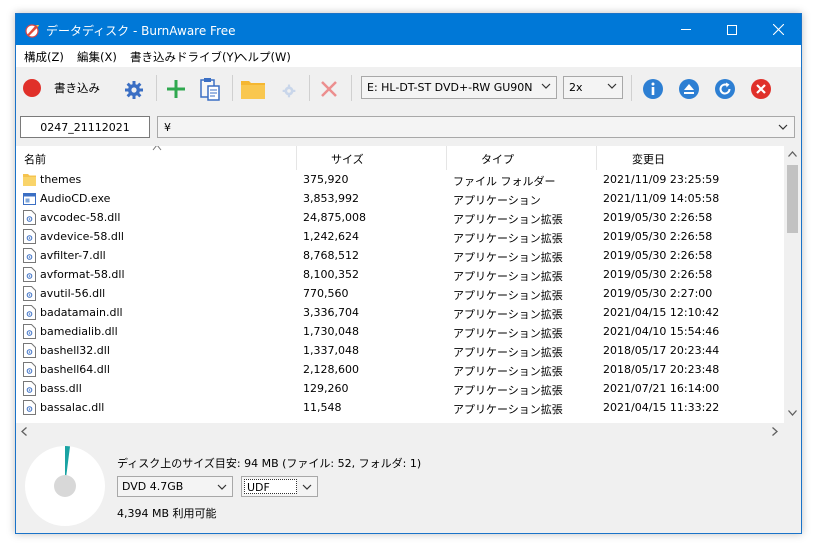  I want to click on menu-compose: 構成(Z), so click(44, 57).